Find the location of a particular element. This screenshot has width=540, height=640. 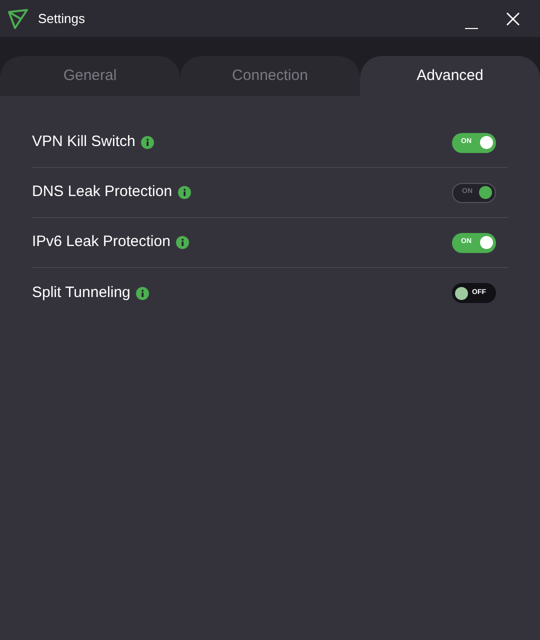

setting-label: VPN Kill Switch is located at coordinates (84, 142).